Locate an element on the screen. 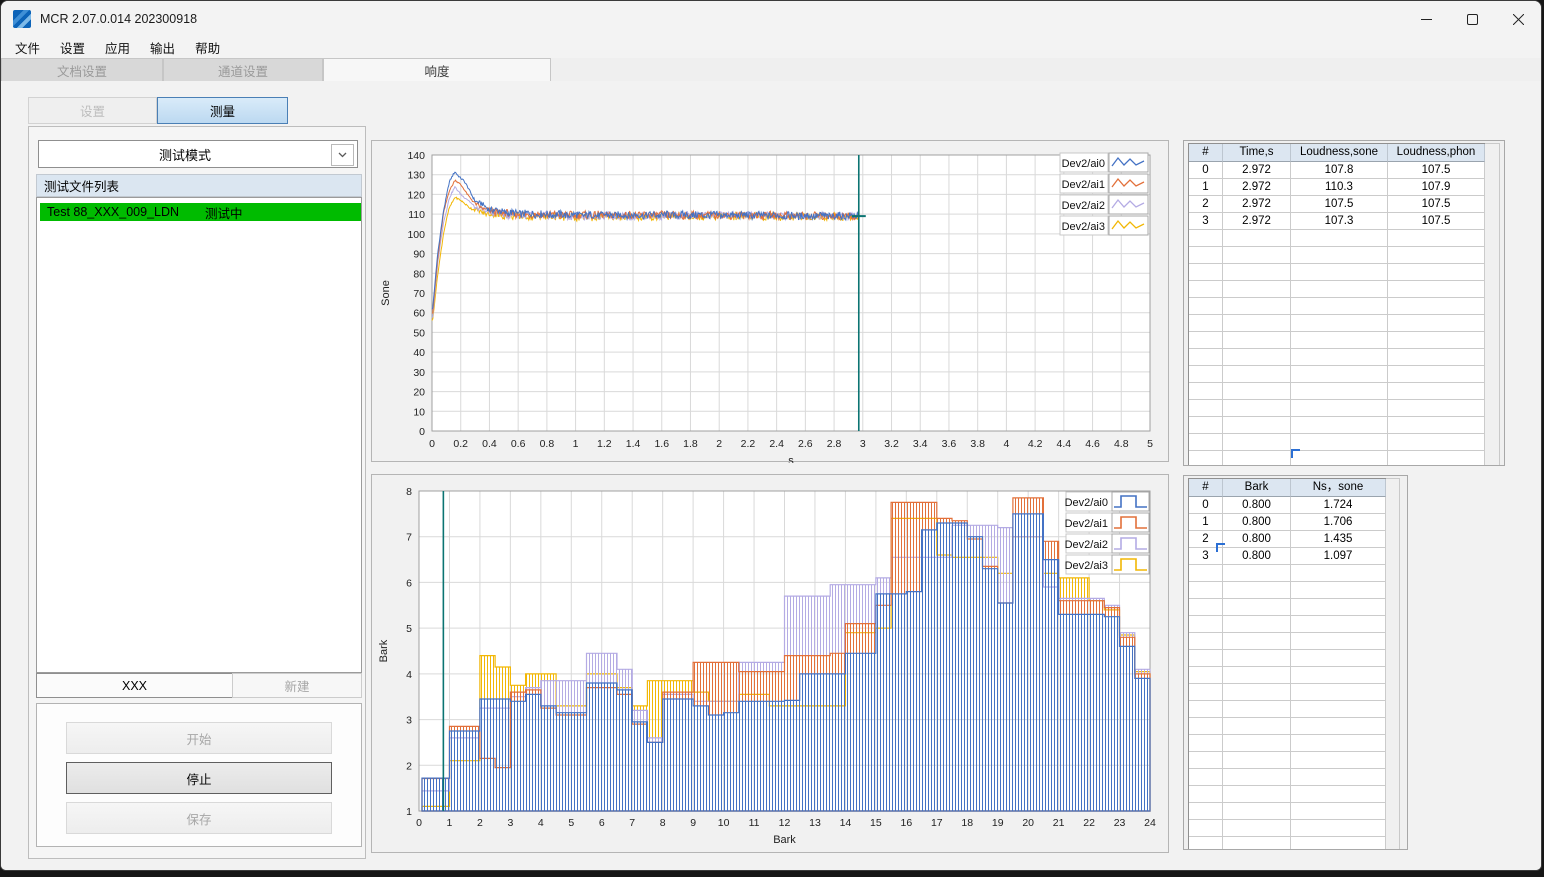 Image resolution: width=1544 pixels, height=877 pixels. svg-text: 30 is located at coordinates (419, 373).